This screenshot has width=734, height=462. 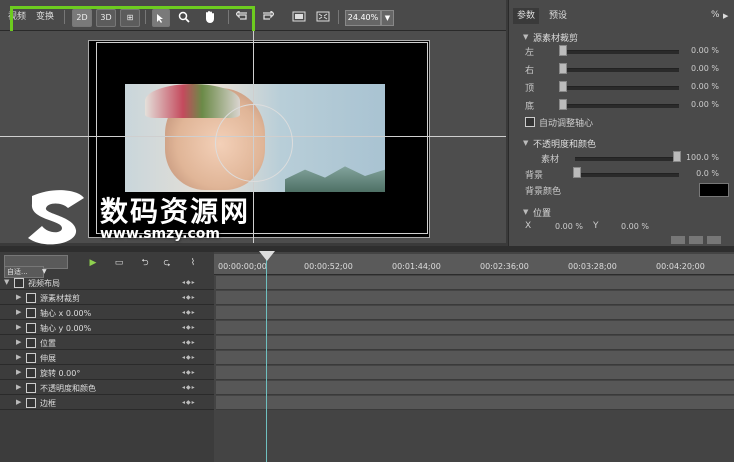 What do you see at coordinates (267, 256) in the screenshot?
I see `playhead-handle` at bounding box center [267, 256].